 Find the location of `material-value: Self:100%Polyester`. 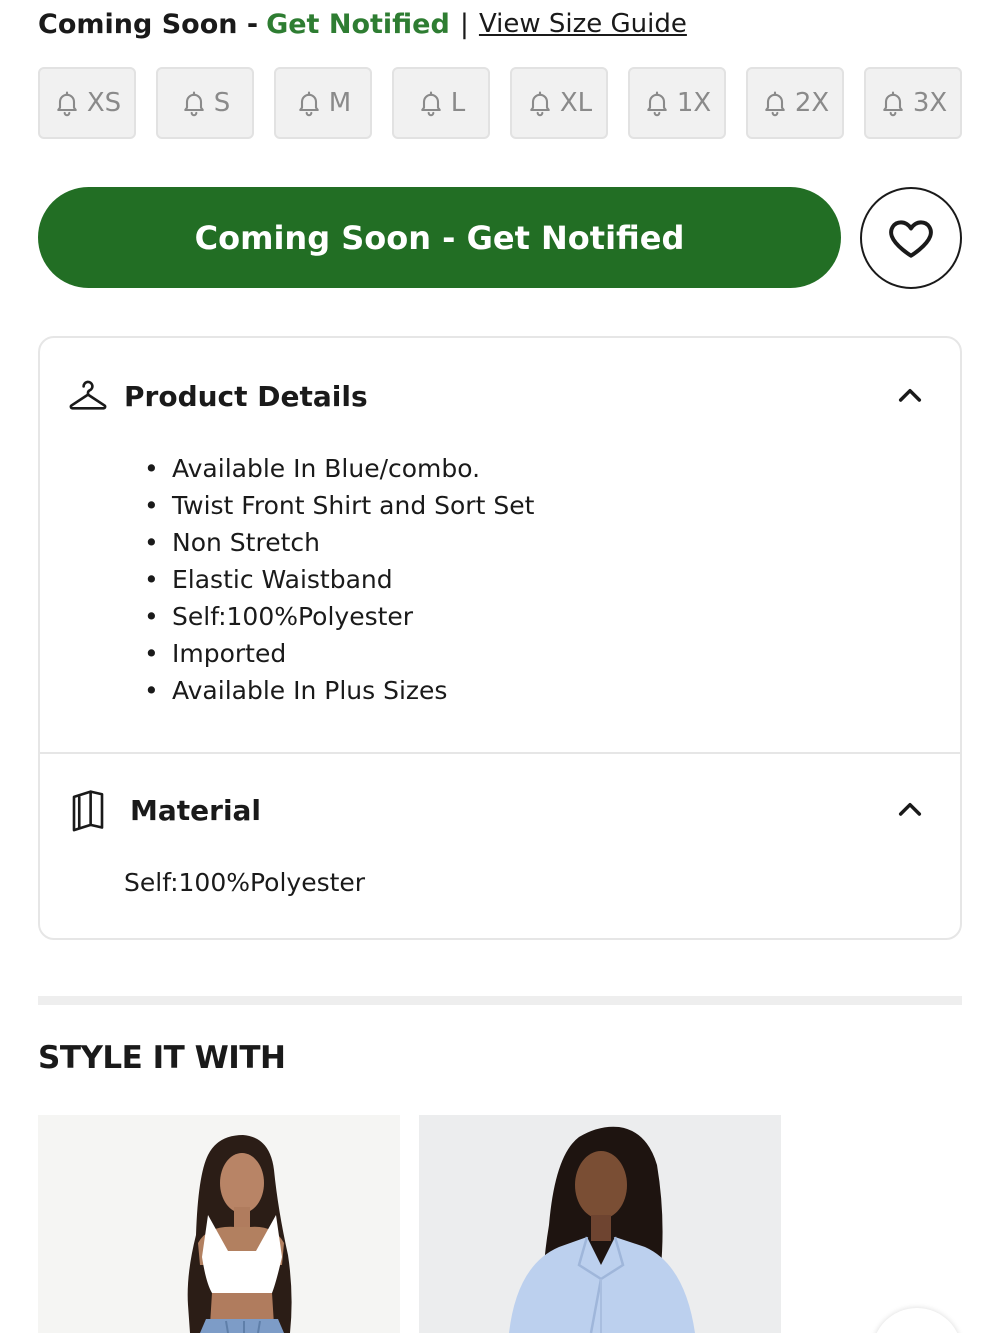

material-value: Self:100%Polyester is located at coordinates (245, 882).